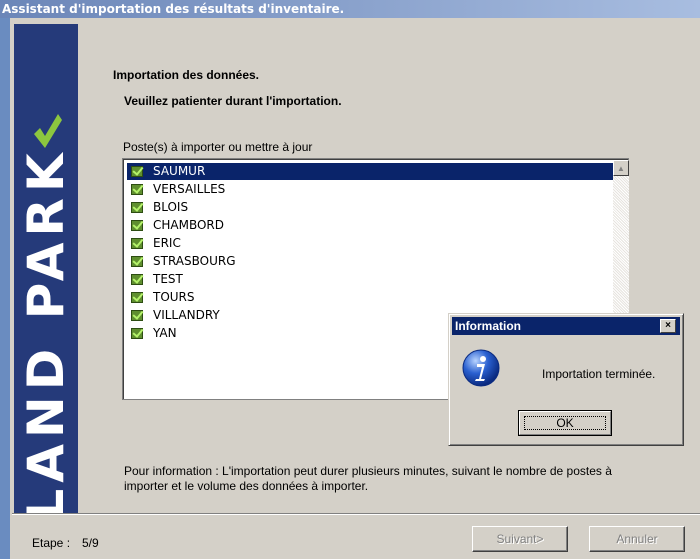  Describe the element at coordinates (370, 297) in the screenshot. I see `list-item: TOURS` at that location.